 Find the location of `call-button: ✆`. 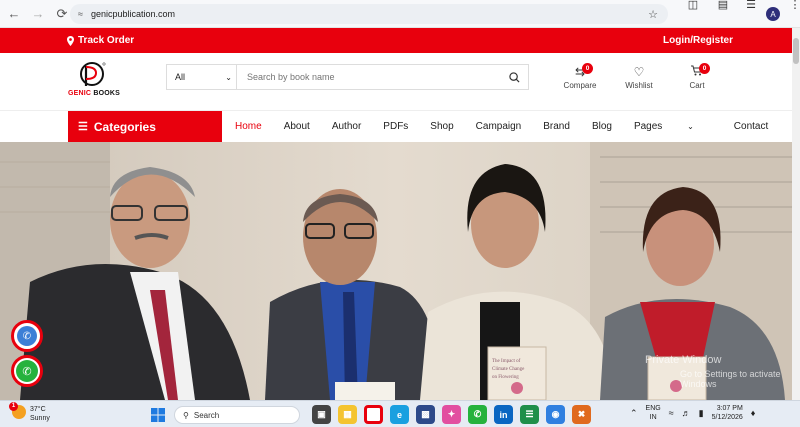

call-button: ✆ is located at coordinates (27, 336).